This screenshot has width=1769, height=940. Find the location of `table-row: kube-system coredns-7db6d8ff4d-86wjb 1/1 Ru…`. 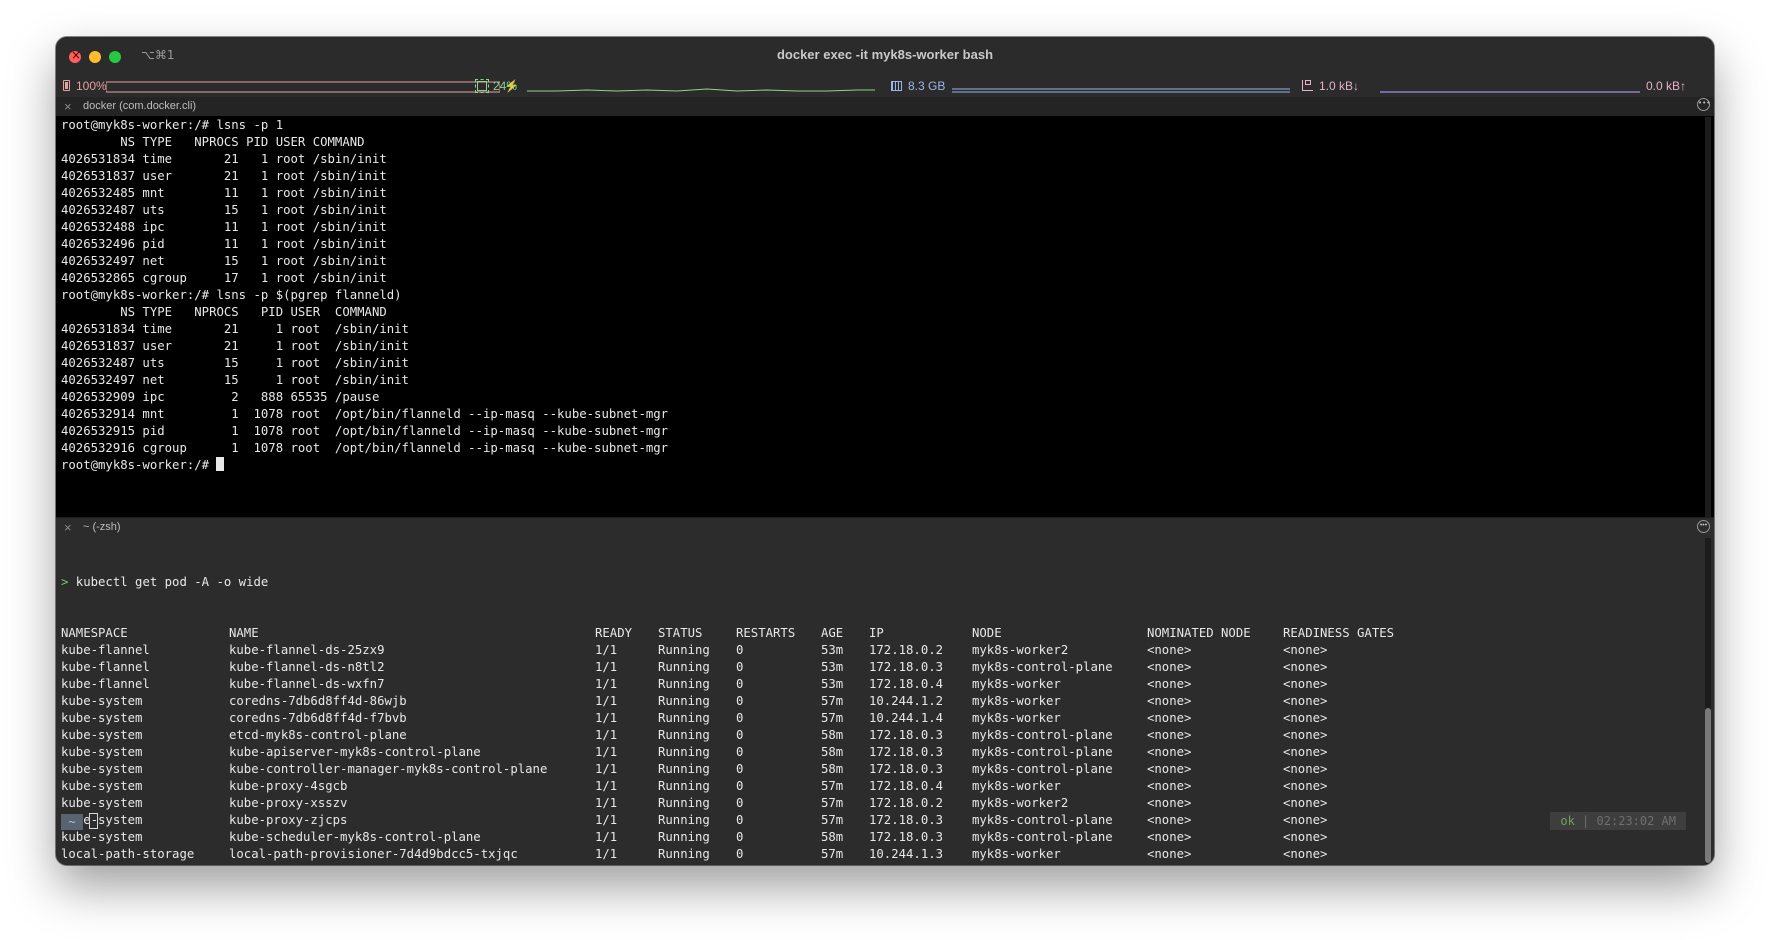

table-row: kube-system coredns-7db6d8ff4d-86wjb 1/1 Ru… is located at coordinates (694, 701).